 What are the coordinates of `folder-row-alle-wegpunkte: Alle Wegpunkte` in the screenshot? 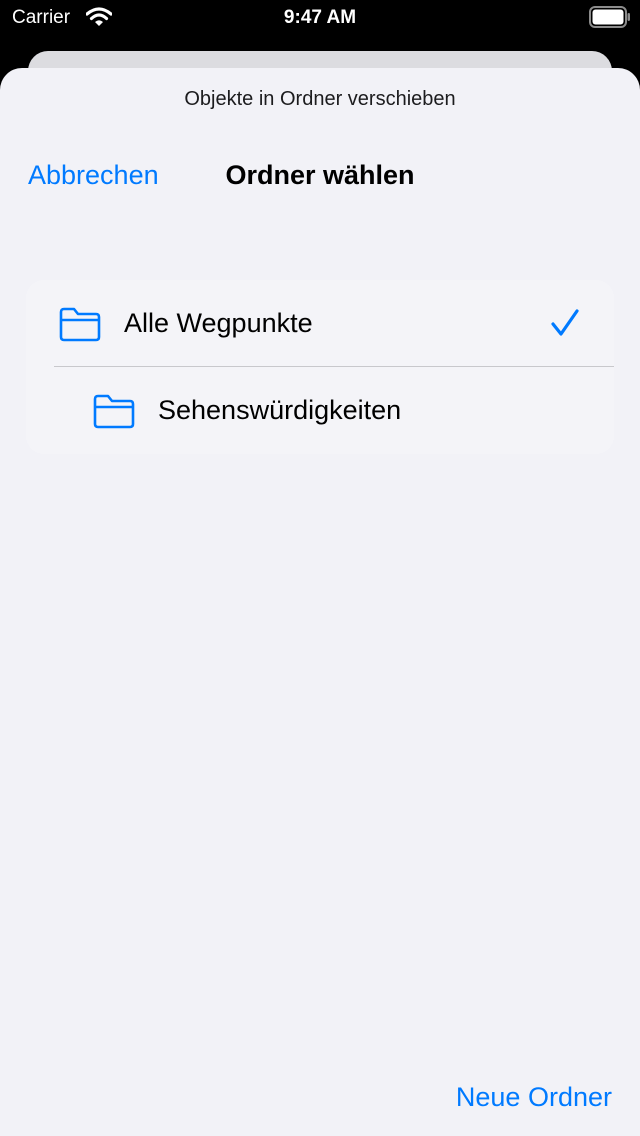 It's located at (320, 323).